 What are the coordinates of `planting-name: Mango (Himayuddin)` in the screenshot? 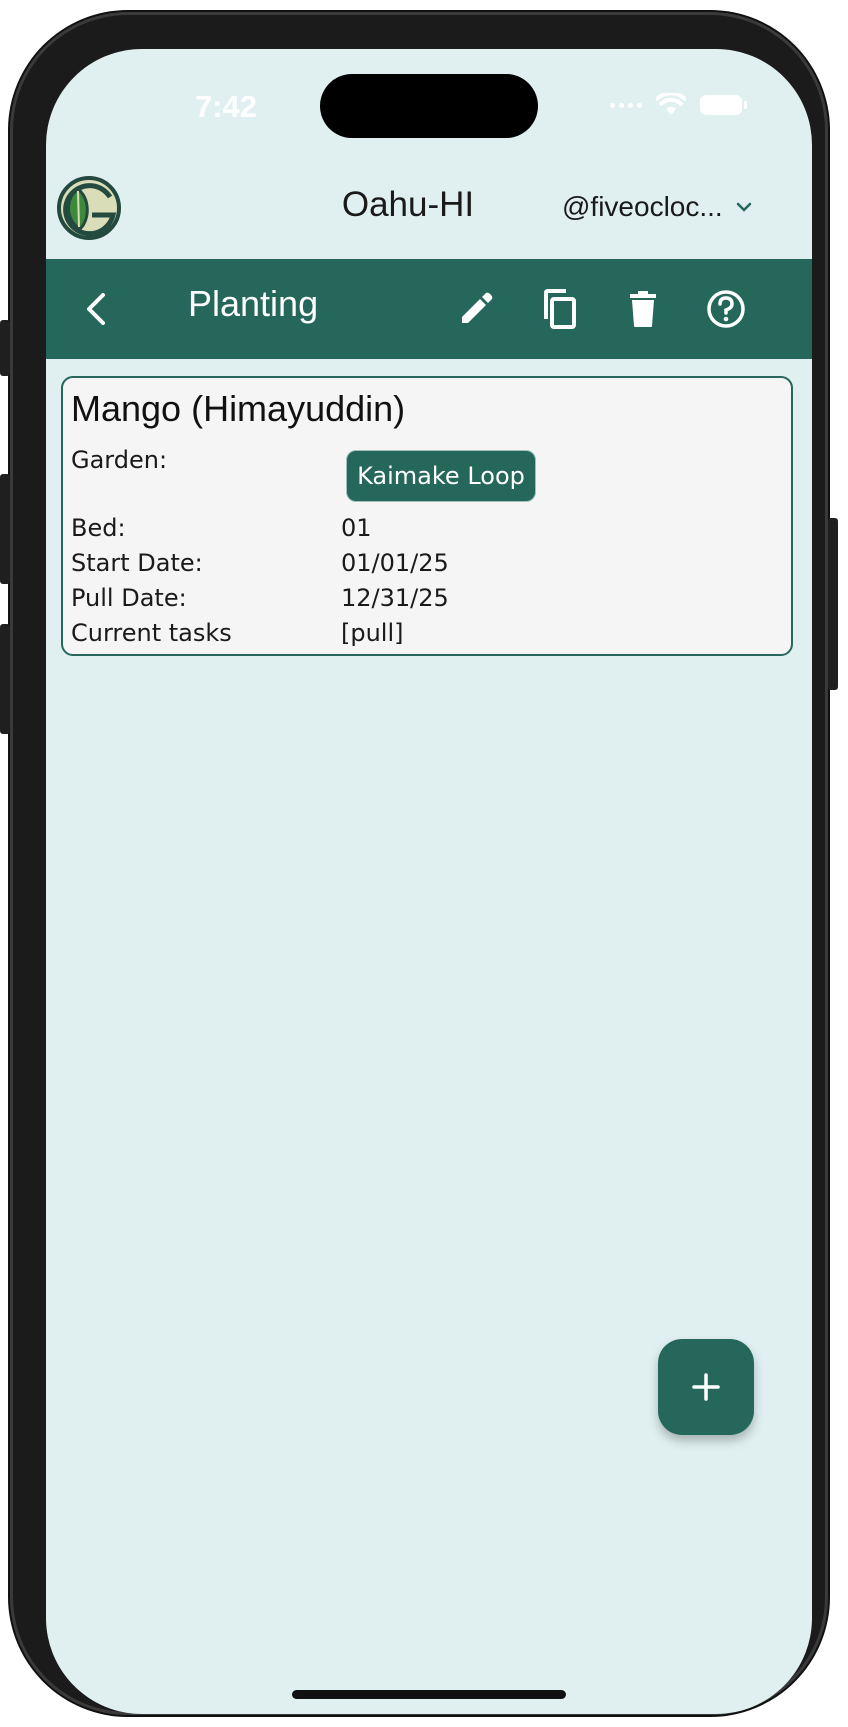 It's located at (238, 408).